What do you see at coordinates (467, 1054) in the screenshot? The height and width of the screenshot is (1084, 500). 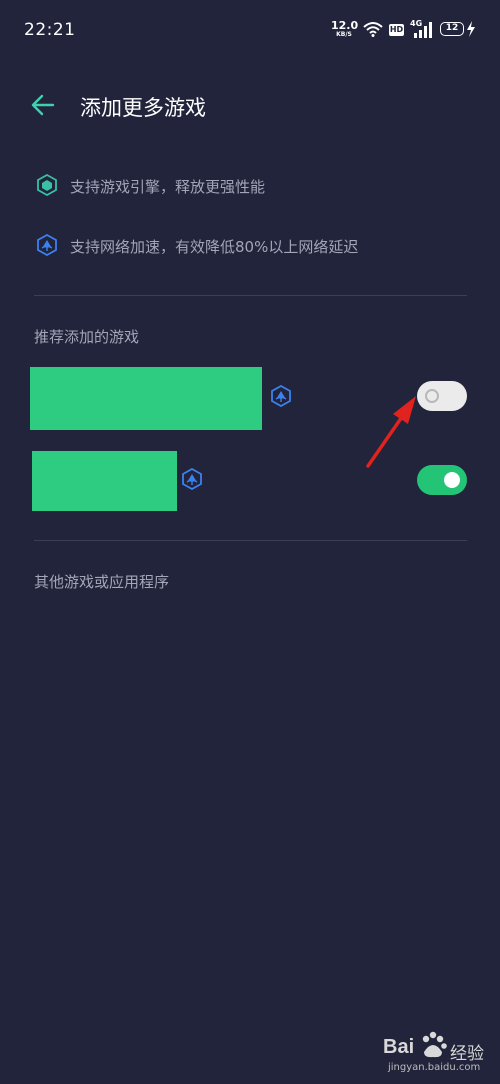 I see `watermark-jingyan: 经验` at bounding box center [467, 1054].